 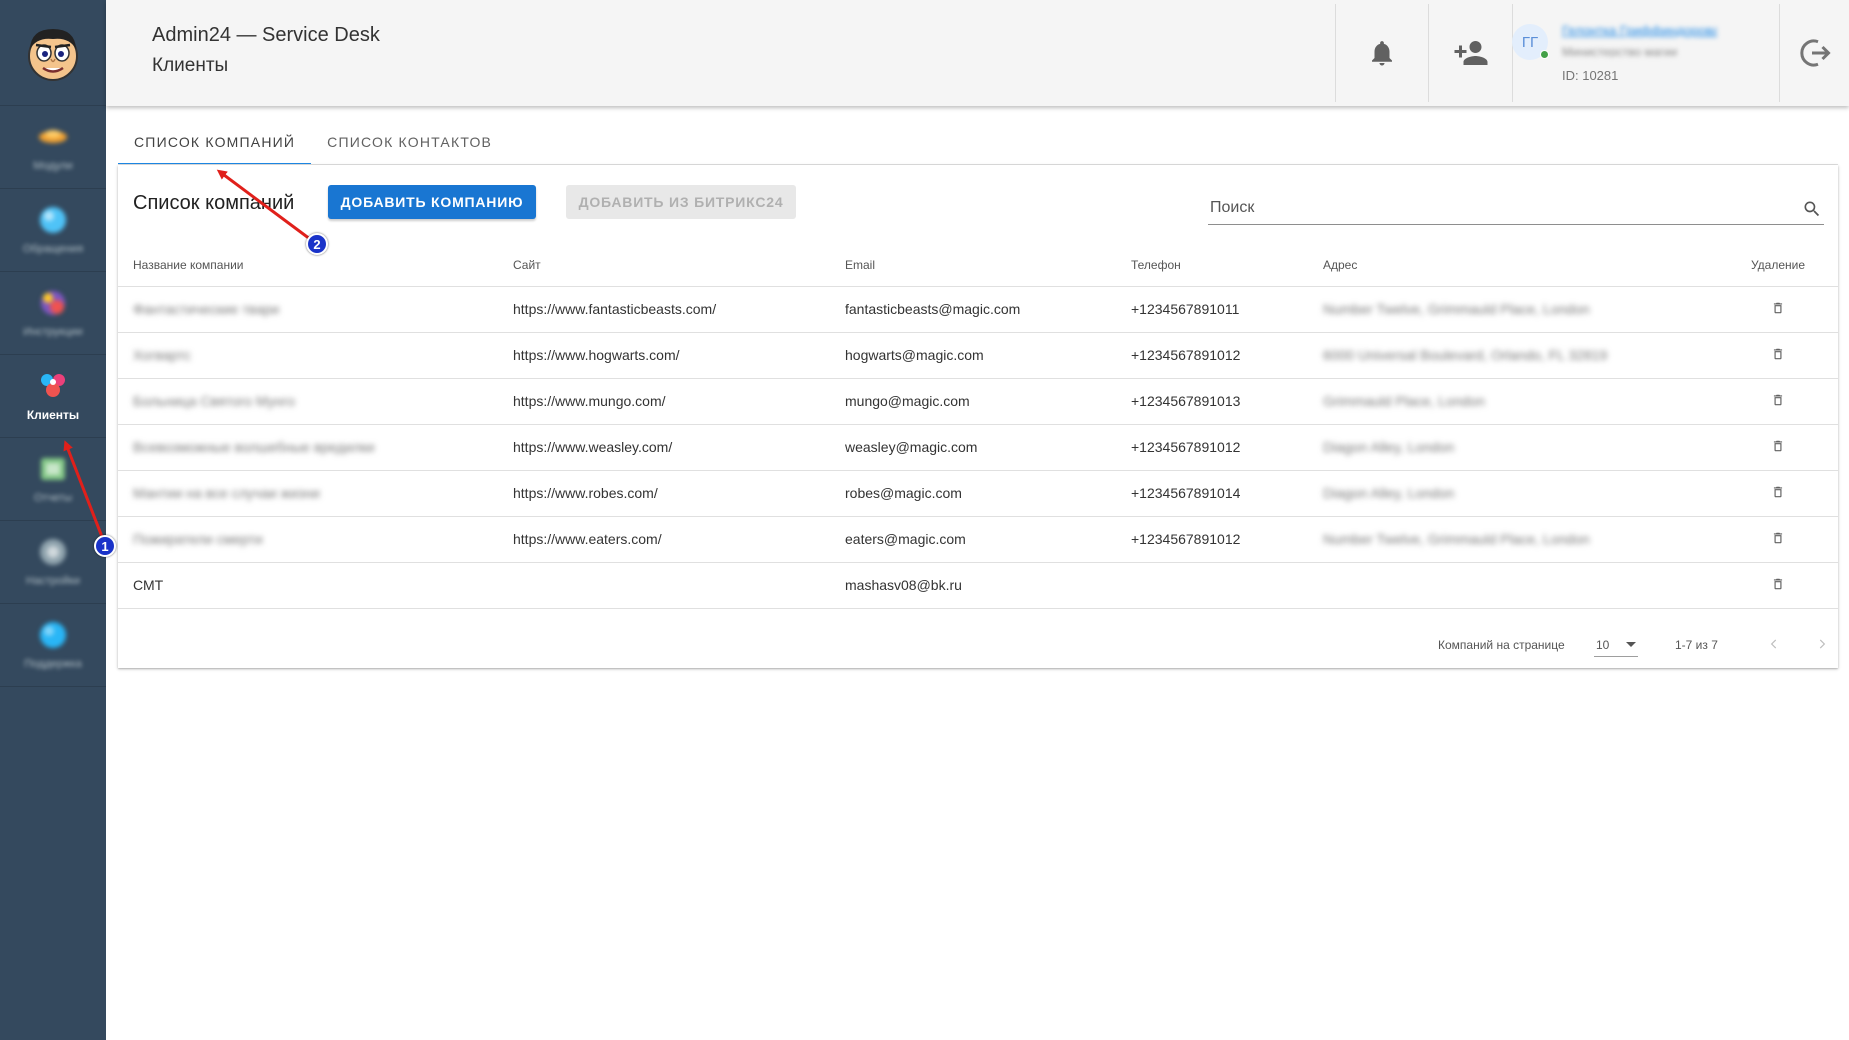 I want to click on sidebar-item-clients: Клиенты, so click(x=53, y=396).